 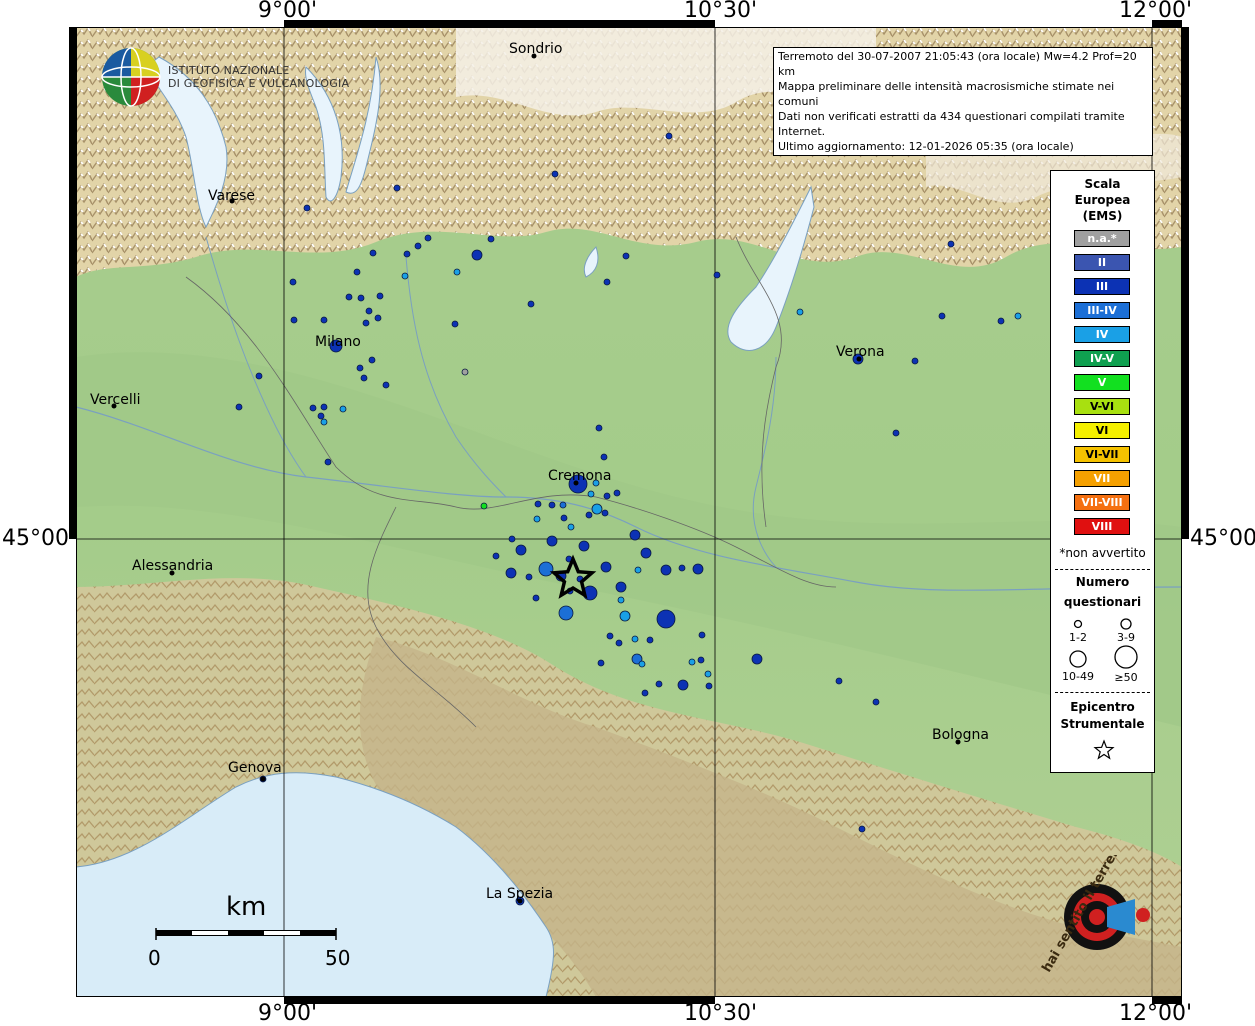 I want to click on city-cremona: Cremona, so click(x=580, y=476).